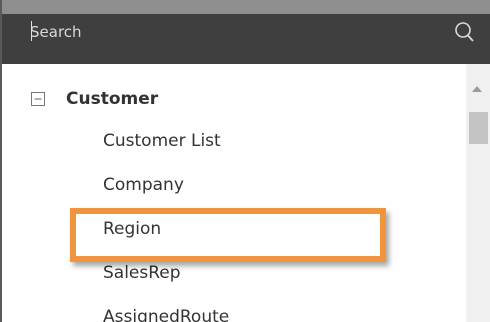 The width and height of the screenshot is (490, 322). What do you see at coordinates (228, 235) in the screenshot?
I see `highlight-box` at bounding box center [228, 235].